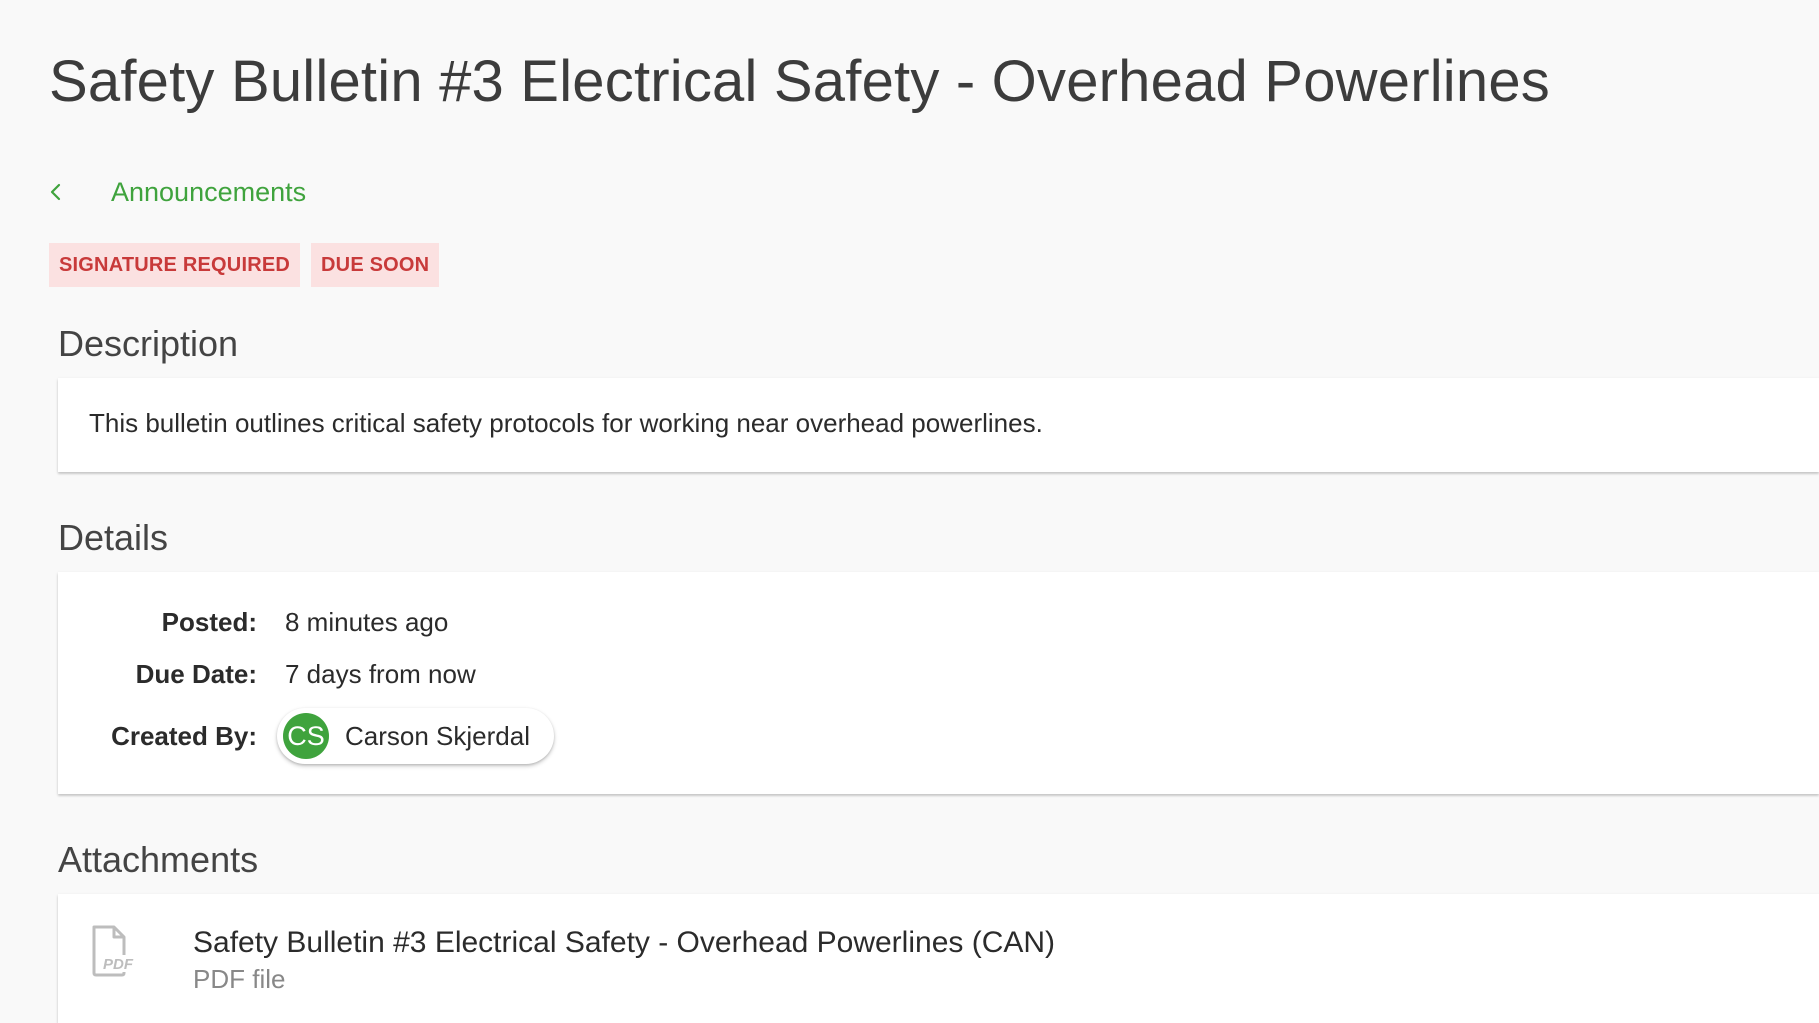 Image resolution: width=1819 pixels, height=1023 pixels. I want to click on posted-row: Posted: 8 minutes ago, so click(253, 622).